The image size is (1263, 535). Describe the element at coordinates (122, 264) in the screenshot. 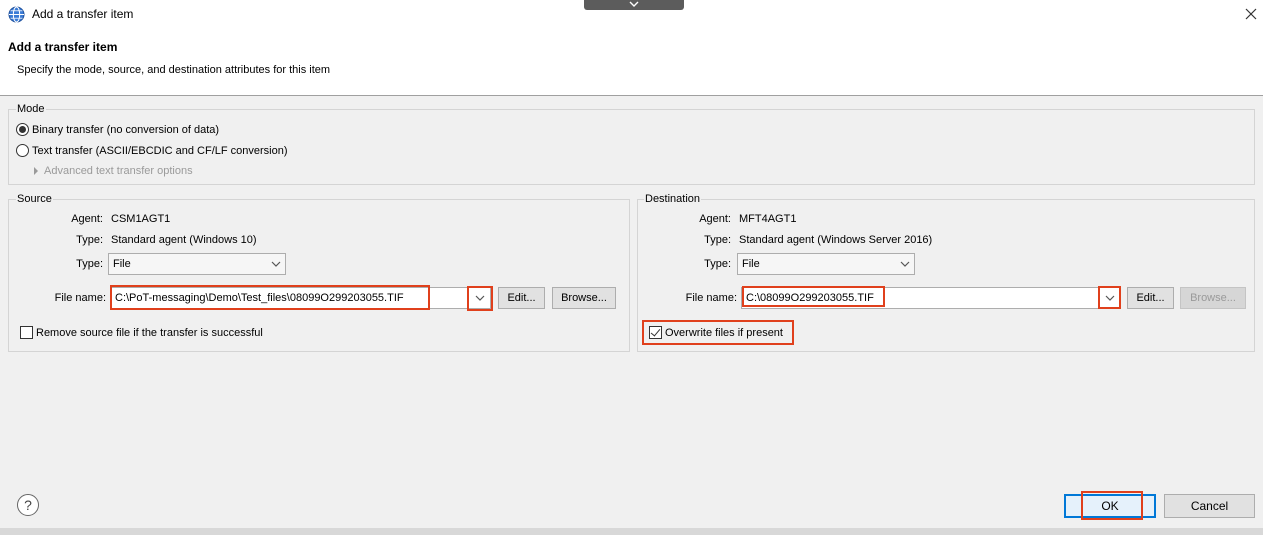

I see `source-type-select-value: File` at that location.